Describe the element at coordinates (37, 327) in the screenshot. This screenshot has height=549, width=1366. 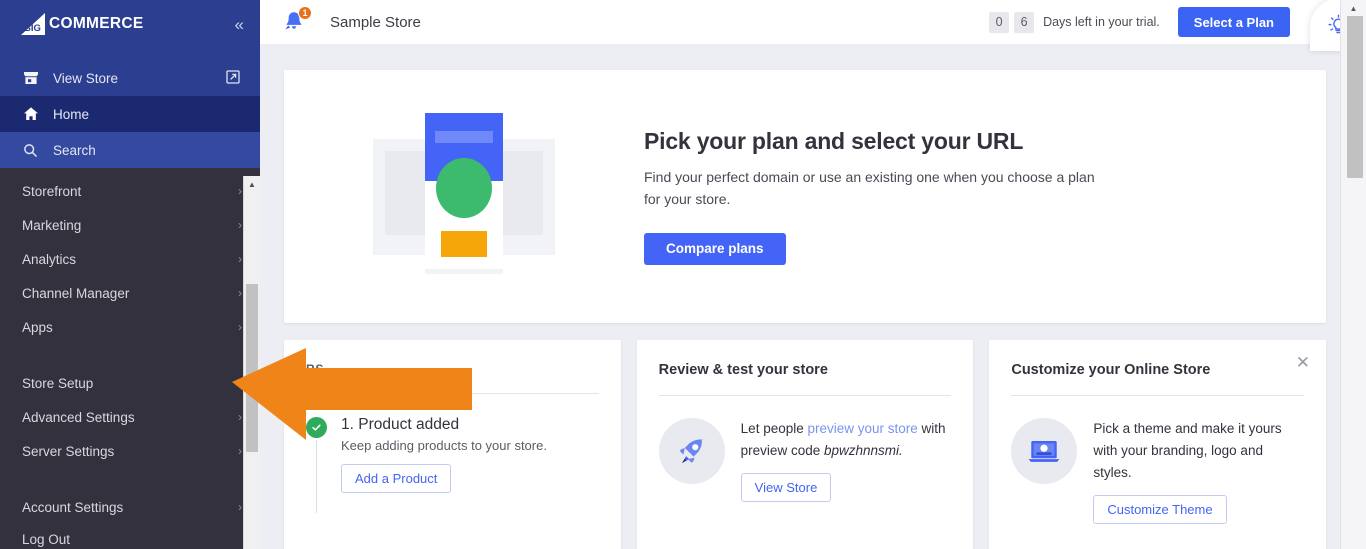
I see `sidebar-item-label: Apps` at that location.